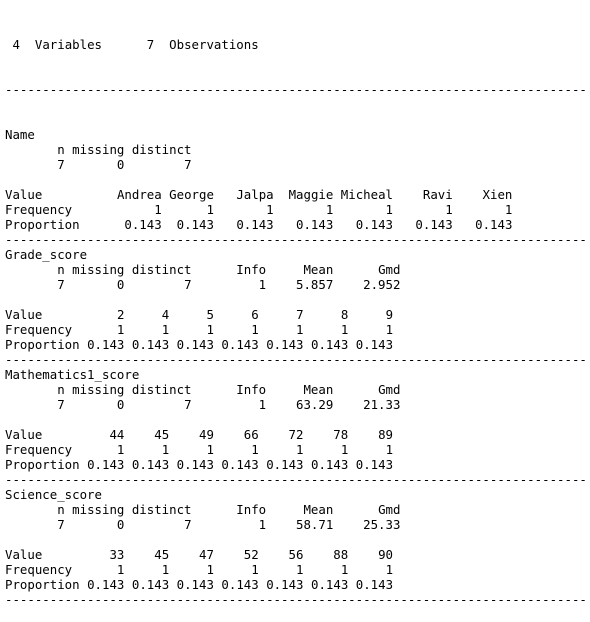 The height and width of the screenshot is (622, 590). I want to click on value-cell: 7, so click(300, 314).